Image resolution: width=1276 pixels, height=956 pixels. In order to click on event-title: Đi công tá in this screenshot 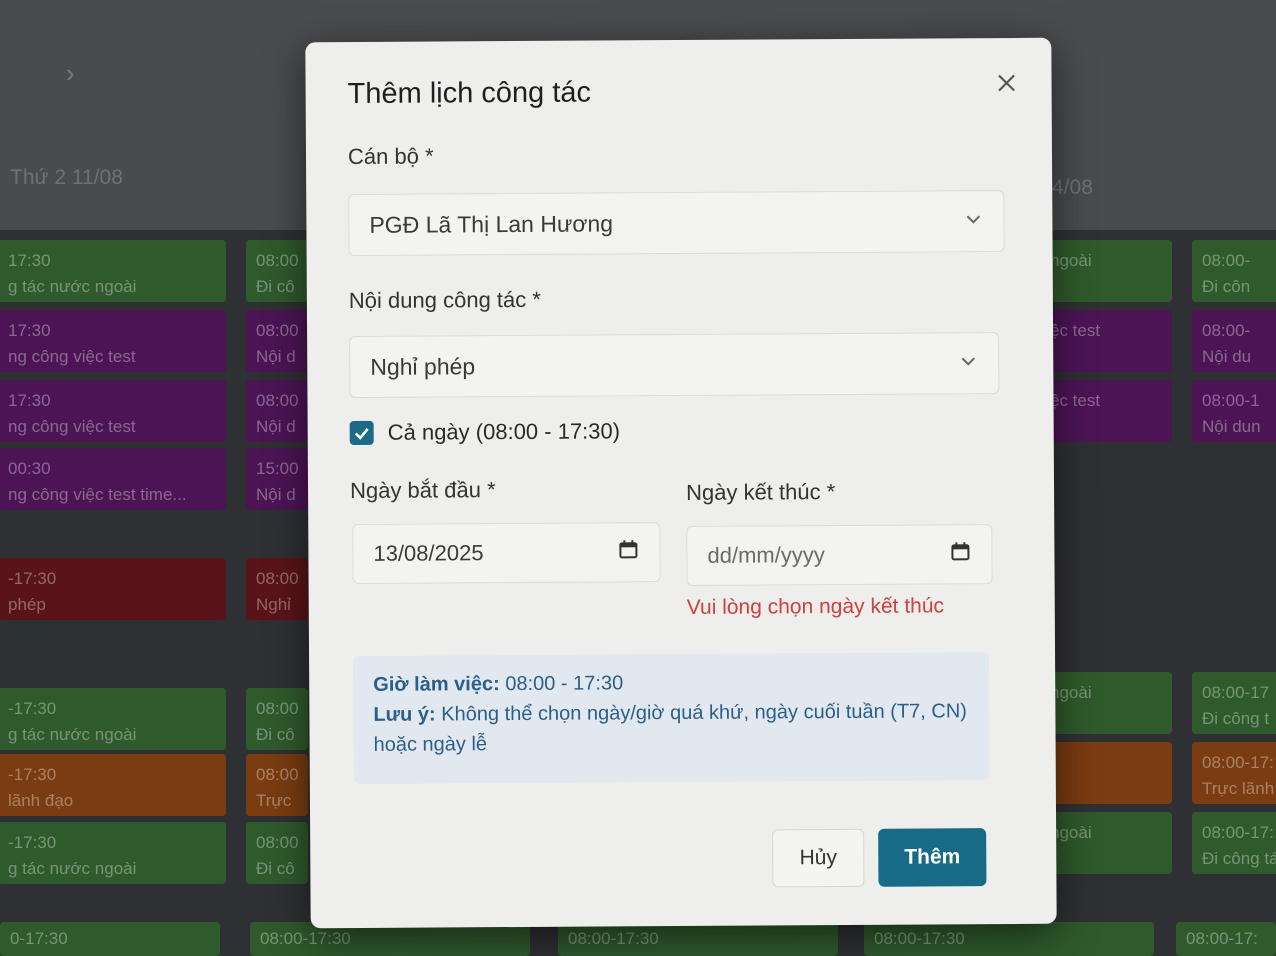, I will do `click(1239, 858)`.